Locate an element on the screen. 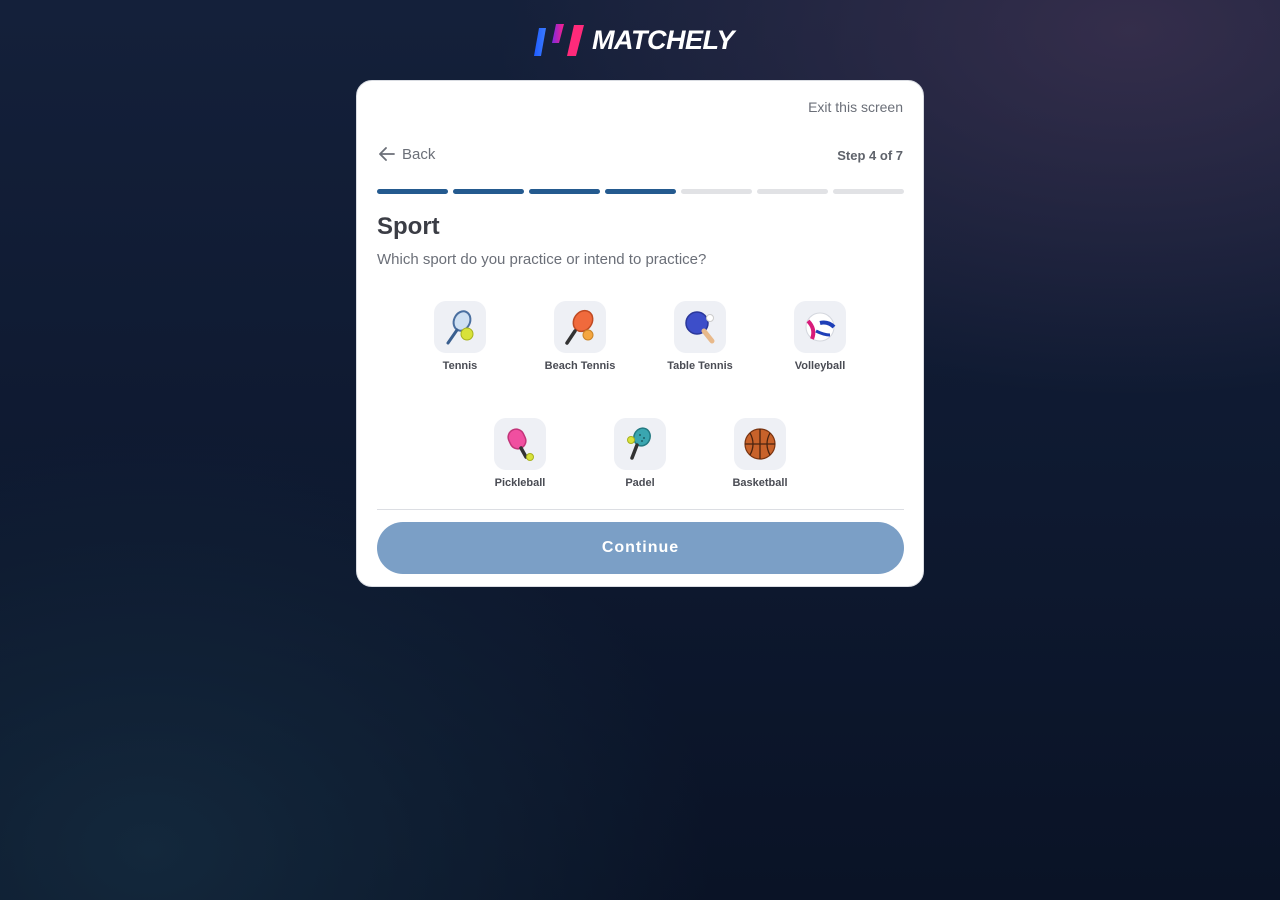 This screenshot has height=900, width=1280. volleyball-icon is located at coordinates (820, 327).